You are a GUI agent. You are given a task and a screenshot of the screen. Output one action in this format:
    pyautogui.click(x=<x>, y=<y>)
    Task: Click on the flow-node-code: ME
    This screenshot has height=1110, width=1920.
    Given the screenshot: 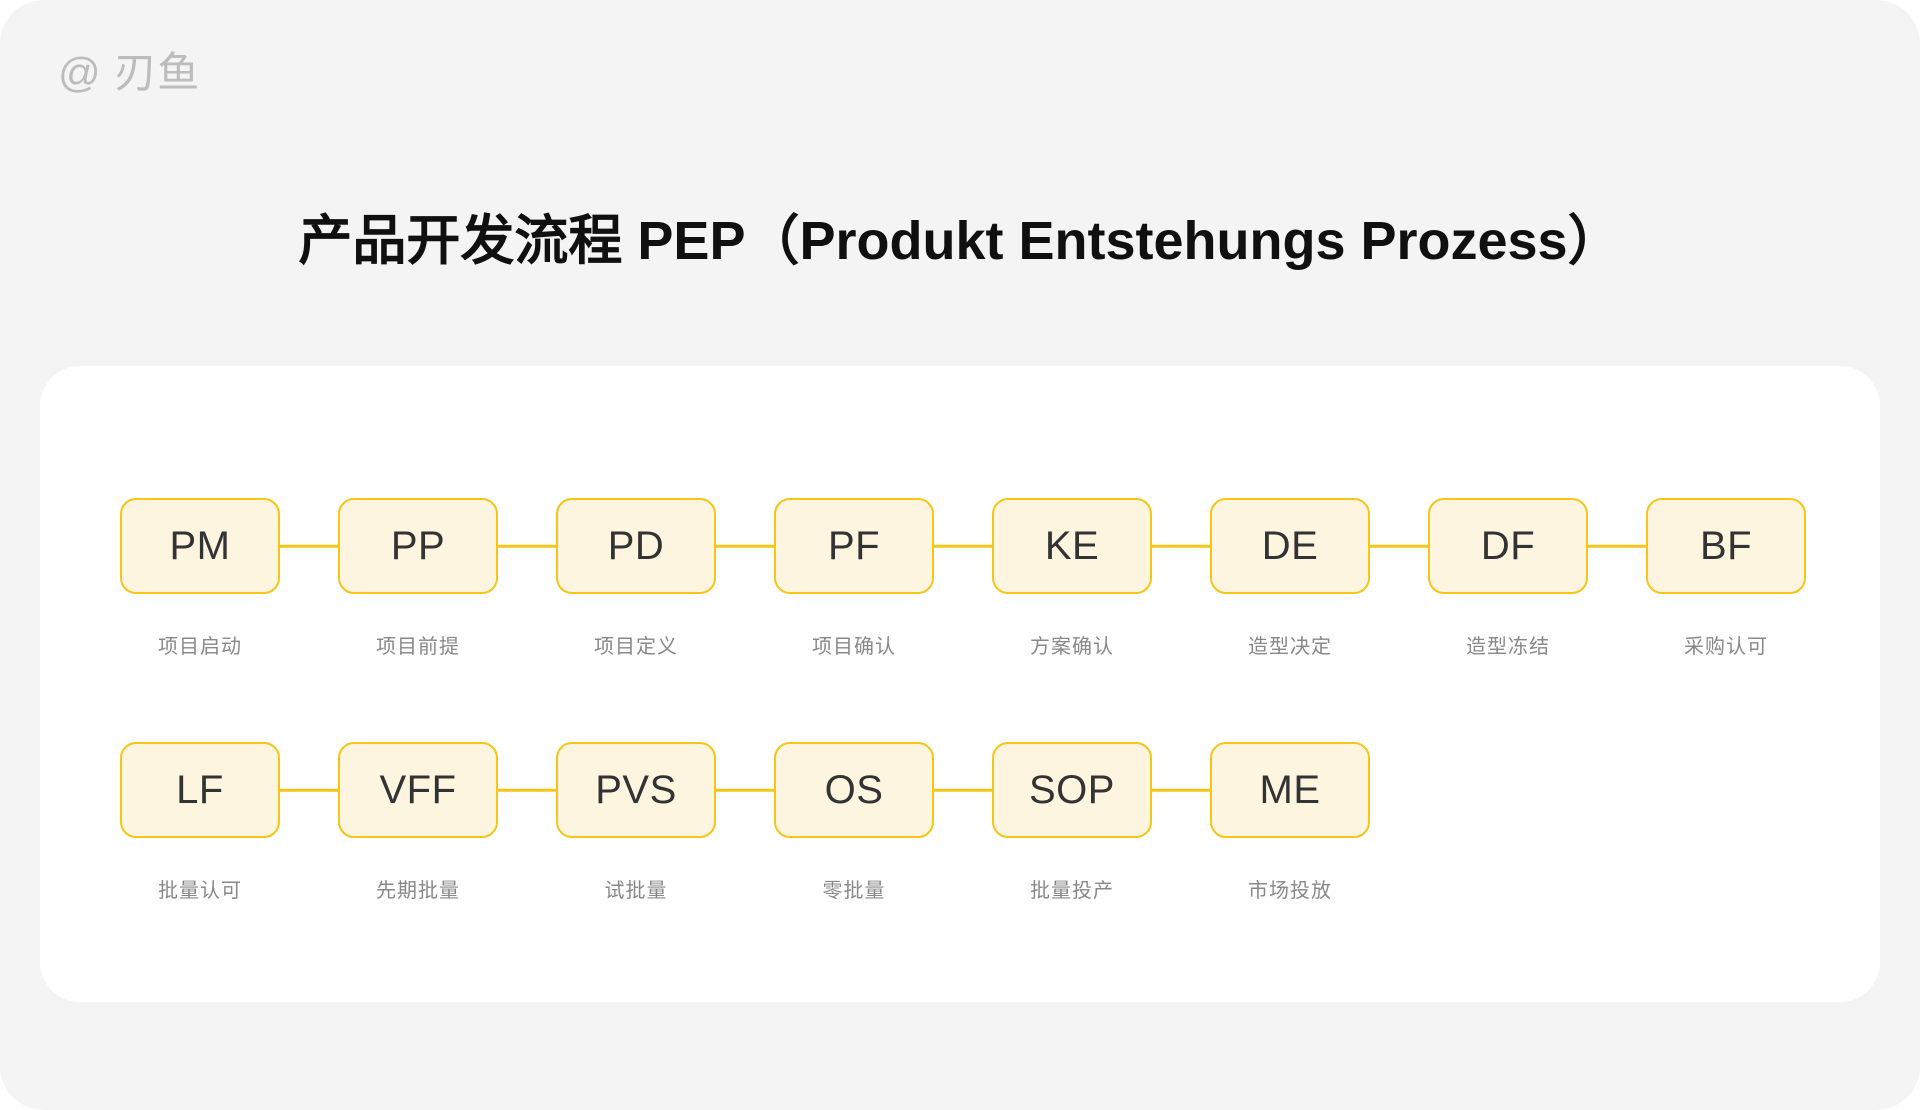 What is the action you would take?
    pyautogui.click(x=1290, y=790)
    